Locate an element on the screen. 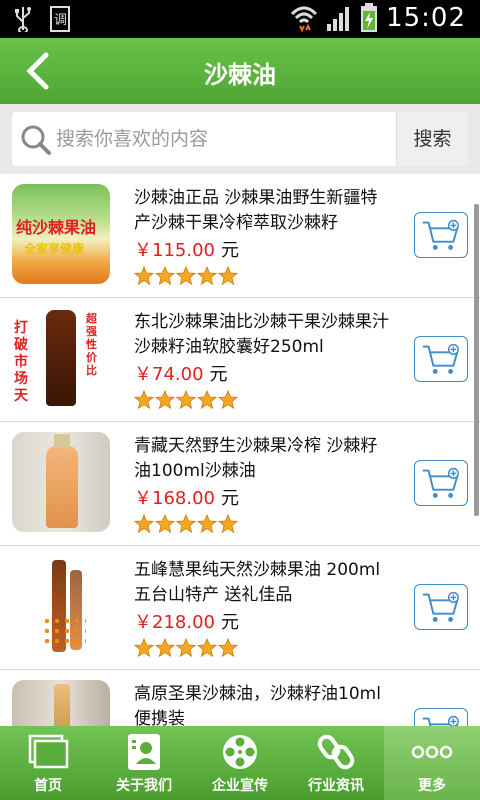 The width and height of the screenshot is (480, 800). product-image: 打破市场天 超强性价比 is located at coordinates (61, 358).